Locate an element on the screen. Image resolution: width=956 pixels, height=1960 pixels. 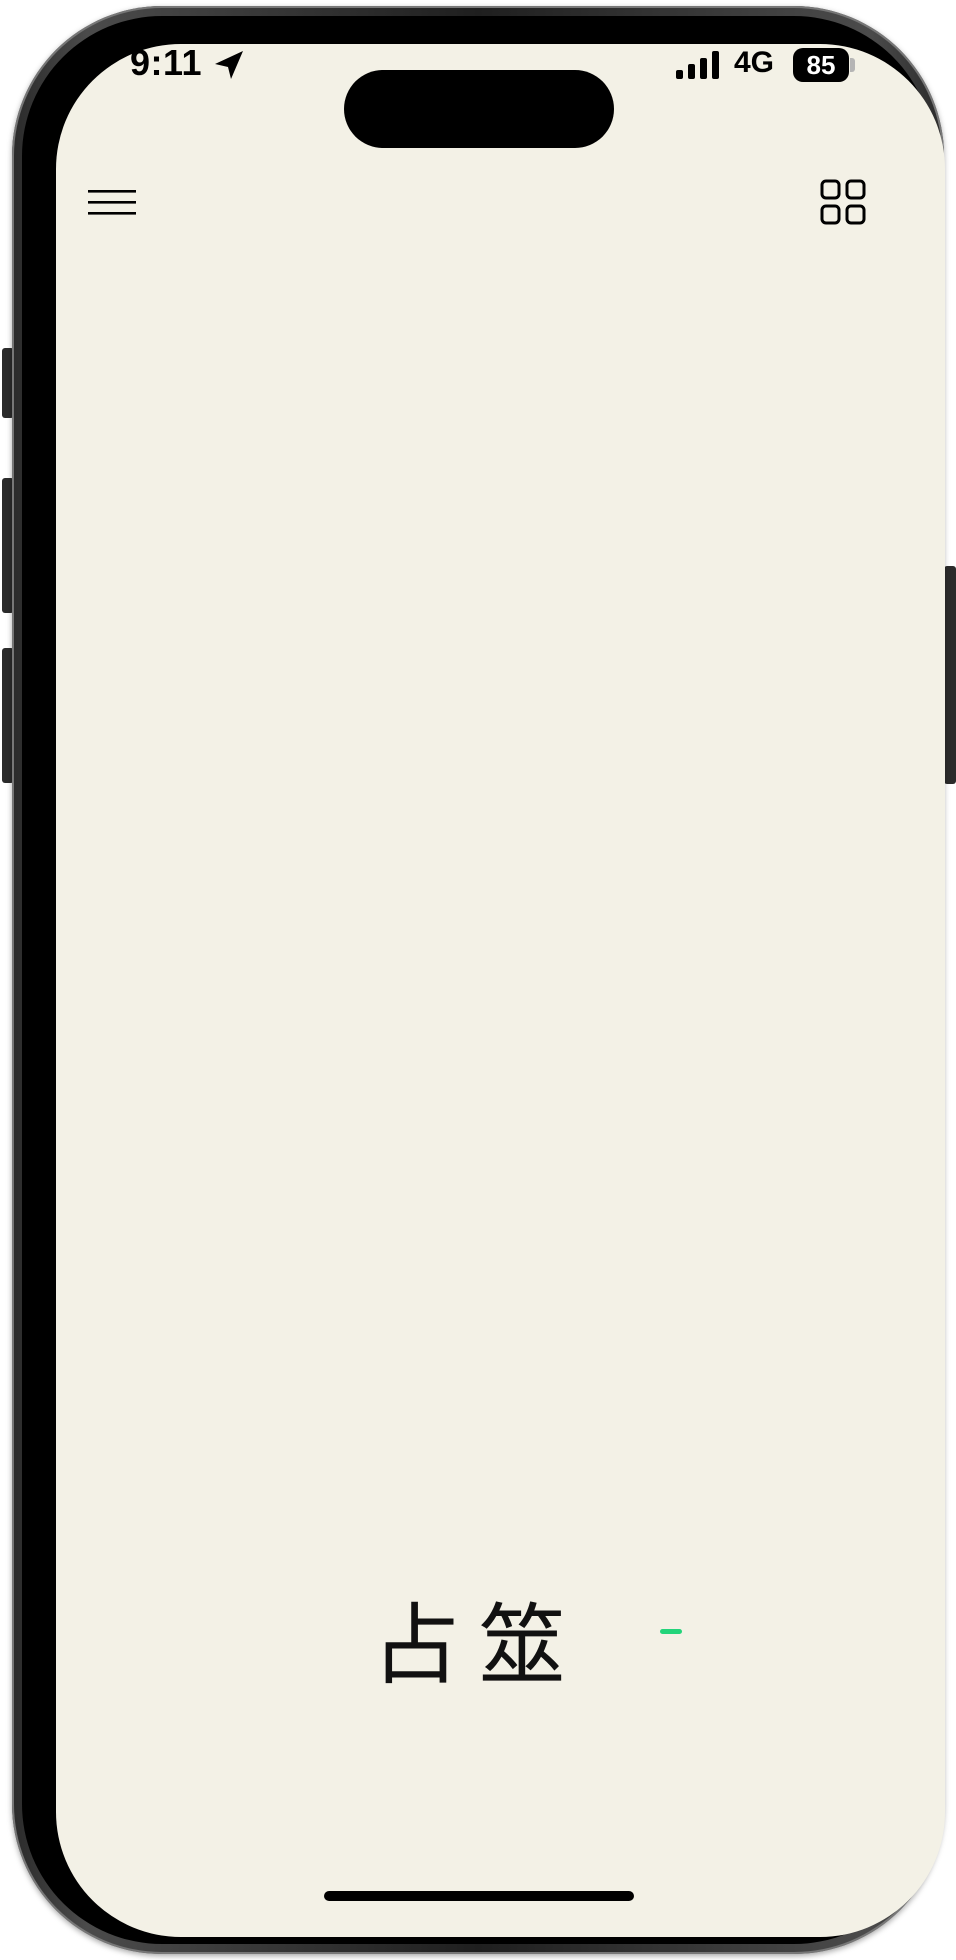
power-button is located at coordinates (950, 675).